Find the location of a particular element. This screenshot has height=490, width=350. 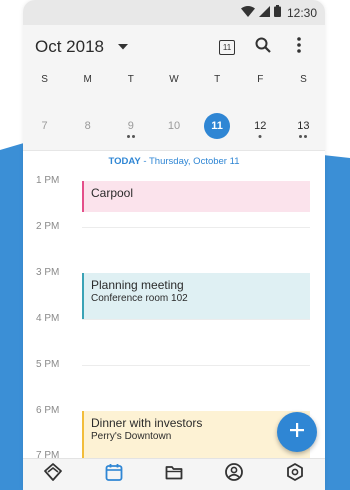

battery-icon is located at coordinates (277, 12).